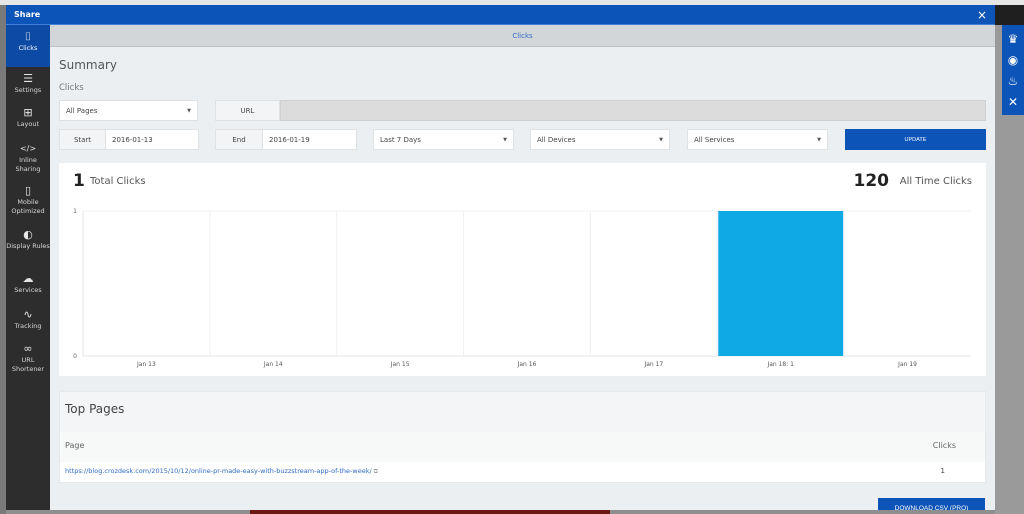 The image size is (1024, 514). I want to click on sliders-icon: ☰, so click(28, 78).